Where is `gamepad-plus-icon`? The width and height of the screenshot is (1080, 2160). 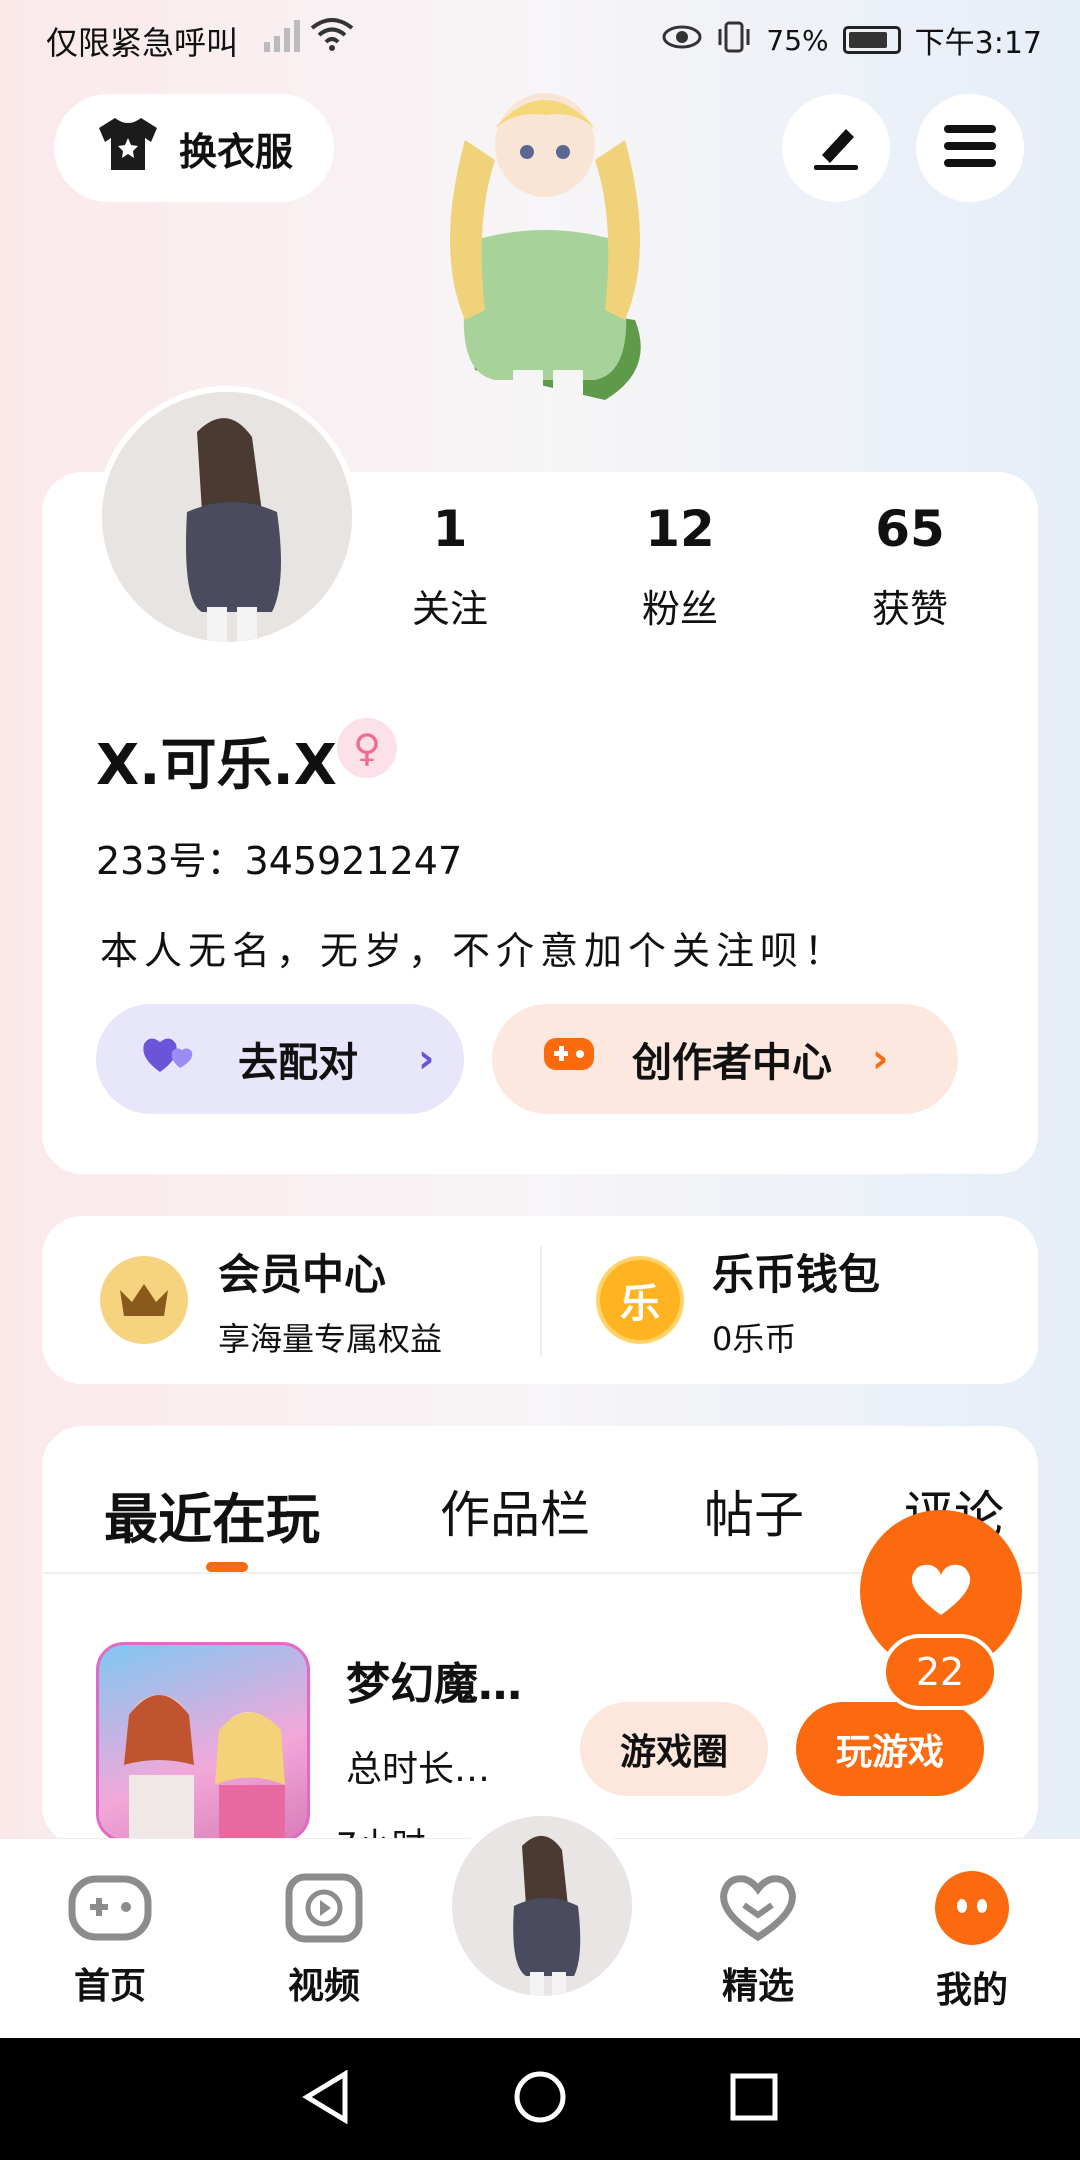 gamepad-plus-icon is located at coordinates (569, 1059).